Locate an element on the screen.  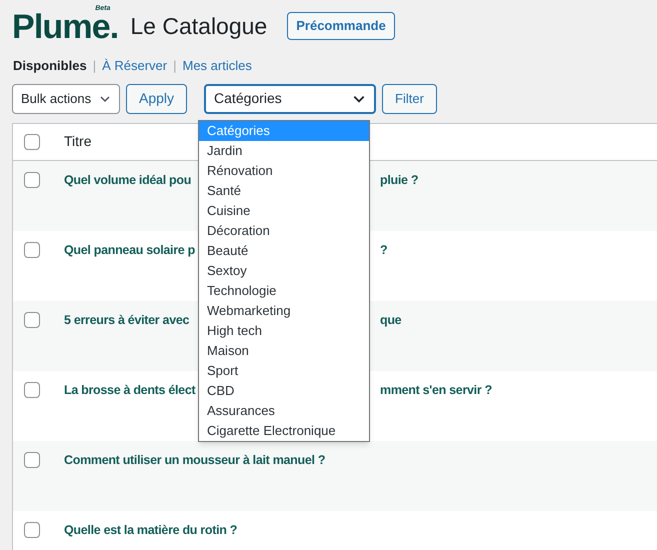
view-link: Disponibles is located at coordinates (50, 66).